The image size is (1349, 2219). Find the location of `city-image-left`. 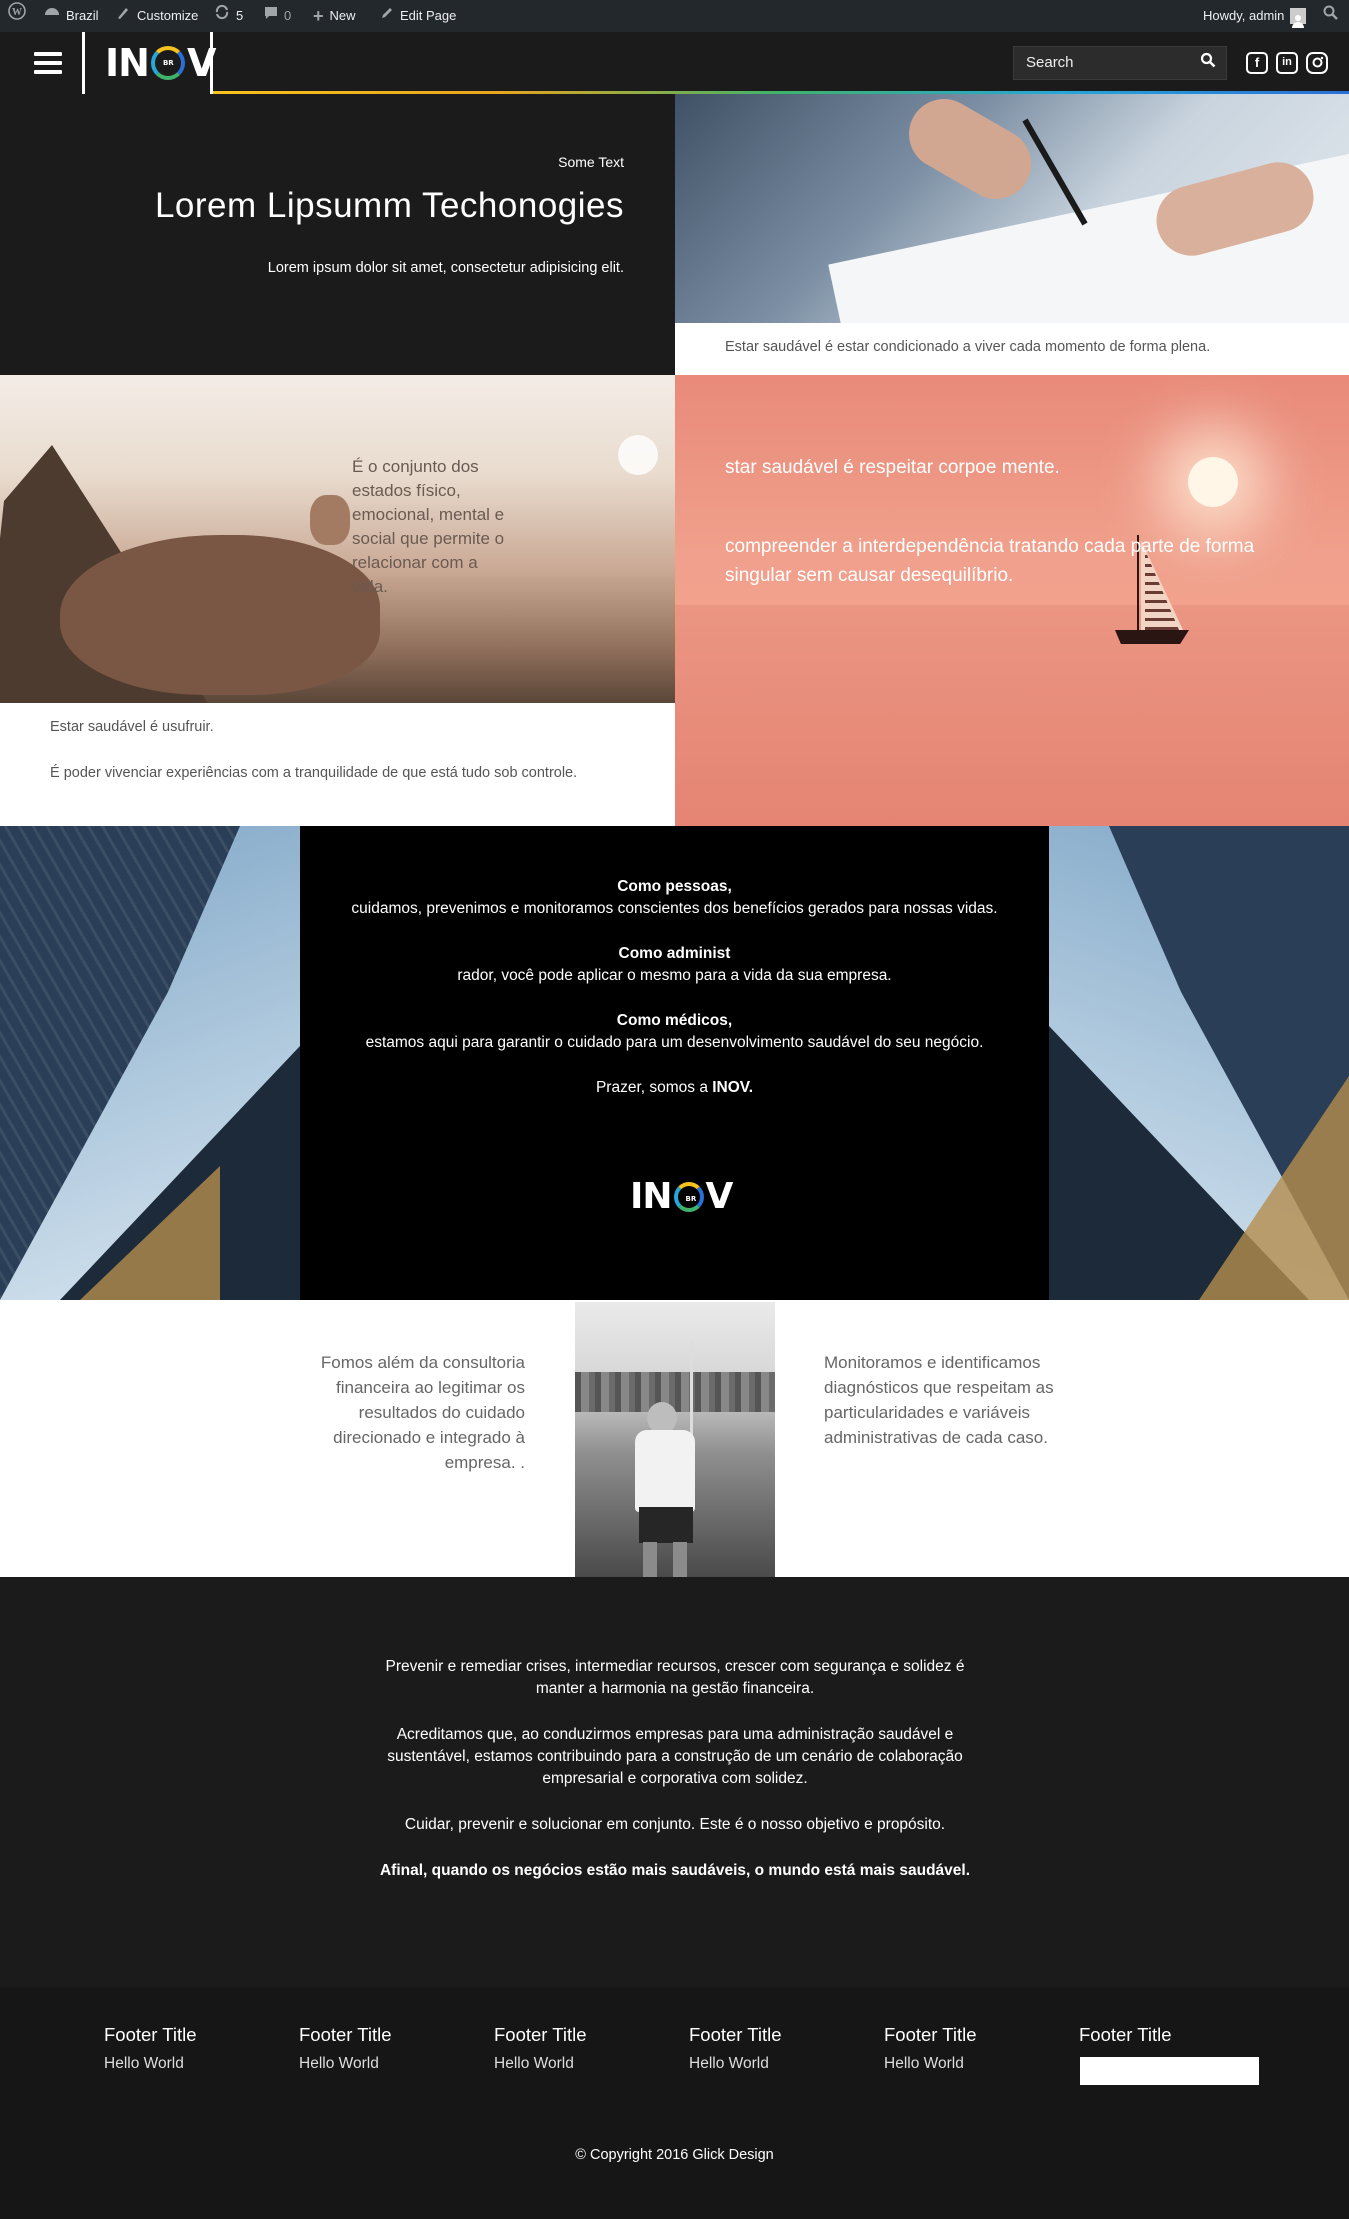

city-image-left is located at coordinates (150, 1063).